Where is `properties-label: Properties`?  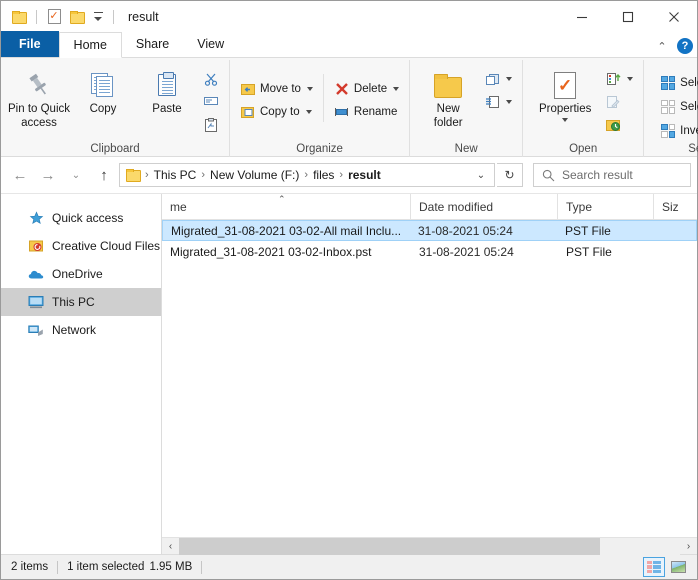 properties-label: Properties is located at coordinates (565, 109).